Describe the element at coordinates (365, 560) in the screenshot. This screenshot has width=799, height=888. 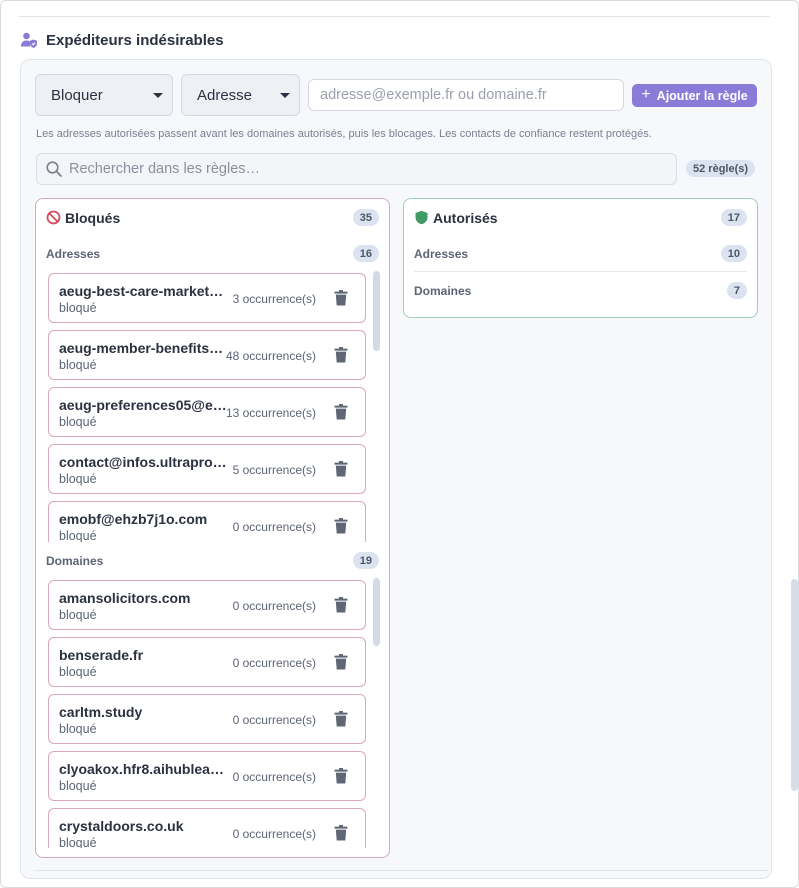
I see `blocked-domains-count: 19` at that location.